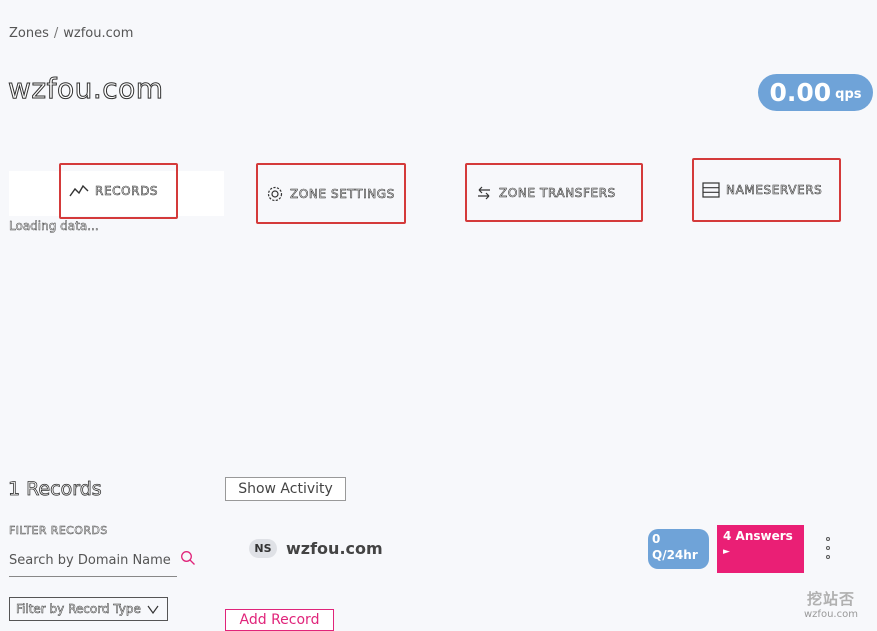  I want to click on tab-zone-transfers: ZONE TRANSFERS, so click(554, 192).